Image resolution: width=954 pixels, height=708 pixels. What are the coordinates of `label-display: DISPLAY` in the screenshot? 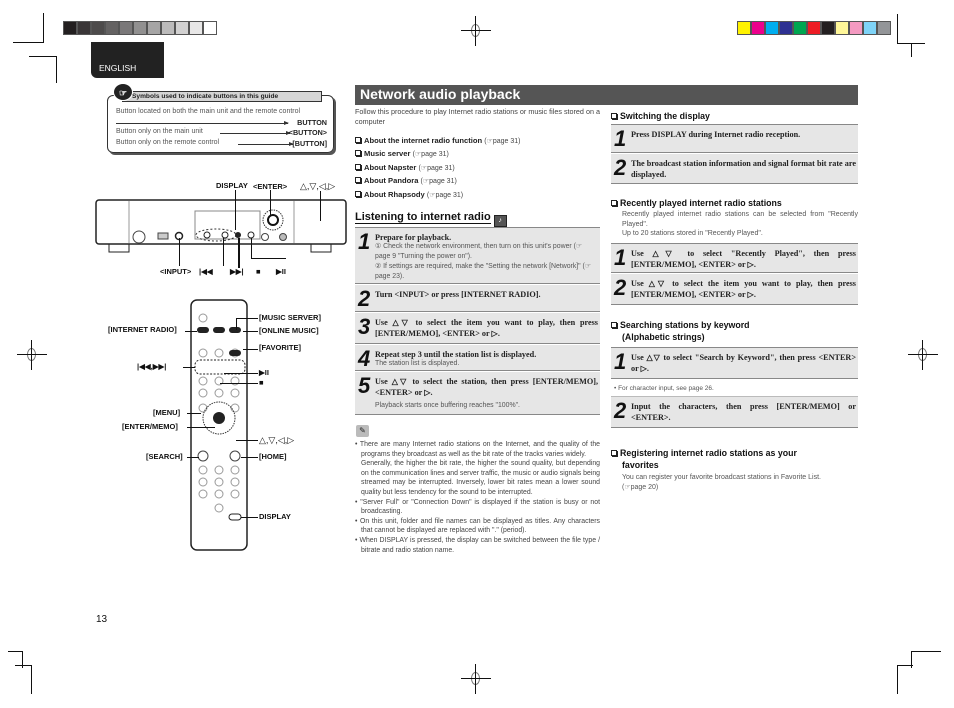 It's located at (275, 516).